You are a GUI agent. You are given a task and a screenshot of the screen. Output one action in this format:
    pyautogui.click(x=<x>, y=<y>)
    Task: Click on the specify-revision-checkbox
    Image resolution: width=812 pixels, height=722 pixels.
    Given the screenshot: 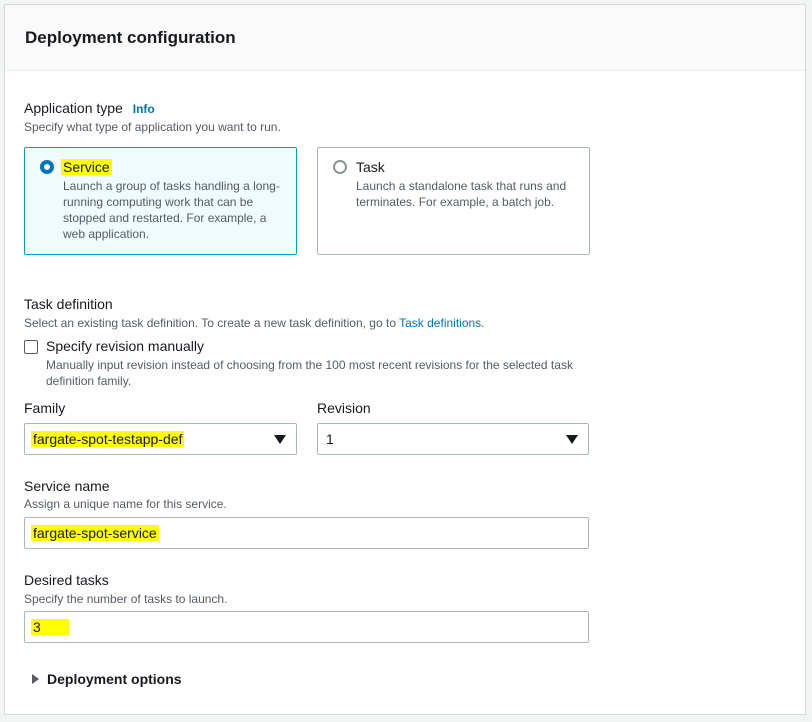 What is the action you would take?
    pyautogui.click(x=31, y=347)
    